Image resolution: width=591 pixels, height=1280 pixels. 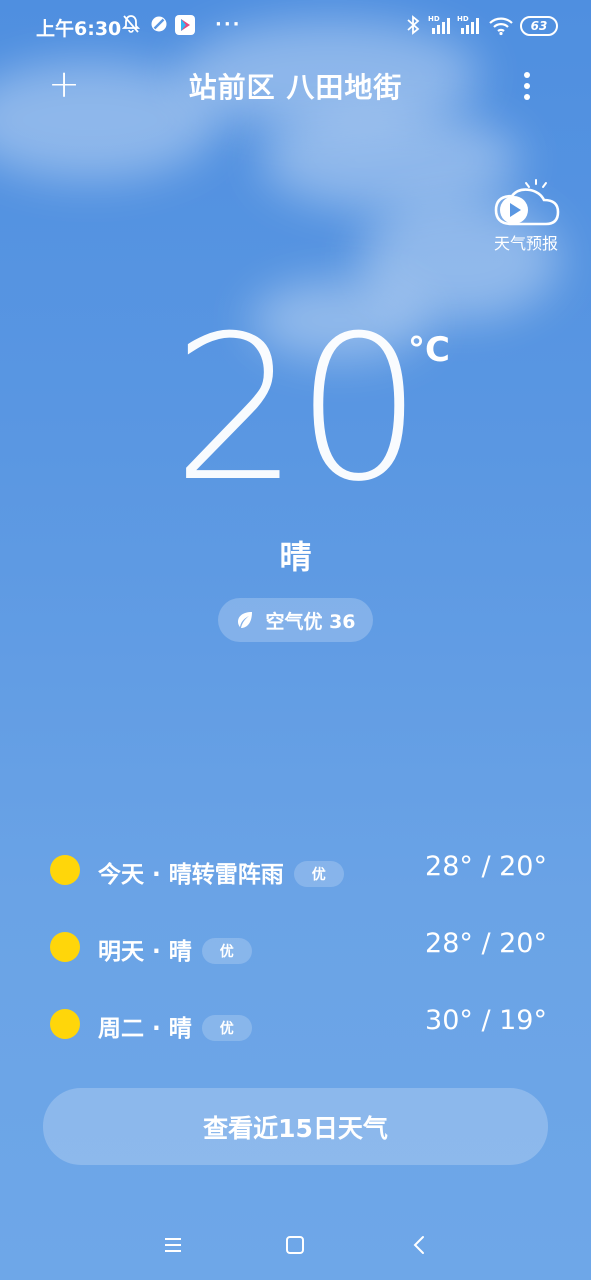 I want to click on leaf-icon, so click(x=245, y=620).